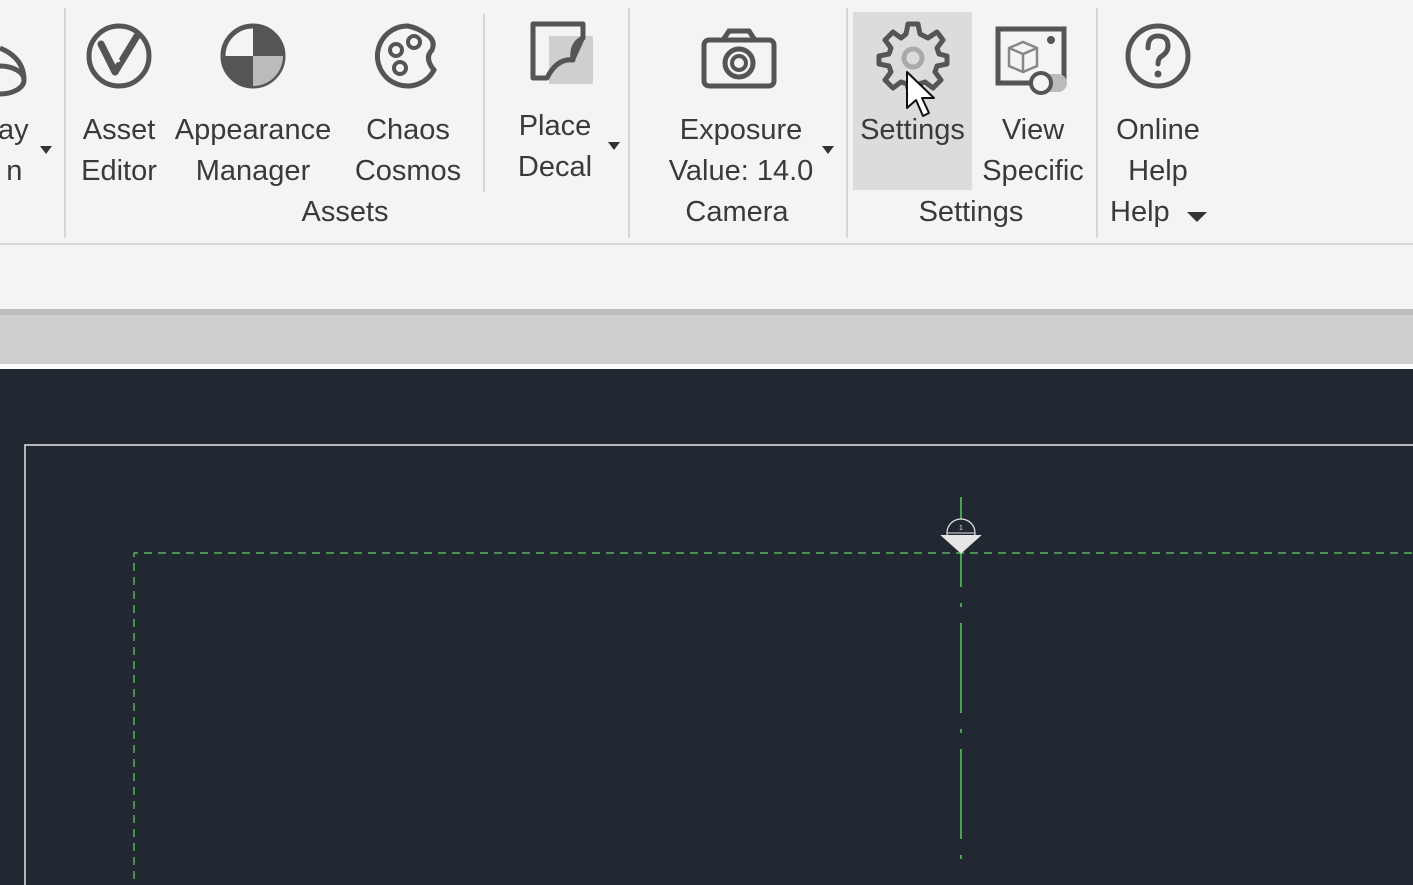  What do you see at coordinates (14, 130) in the screenshot?
I see `partial-label-line1: ay` at bounding box center [14, 130].